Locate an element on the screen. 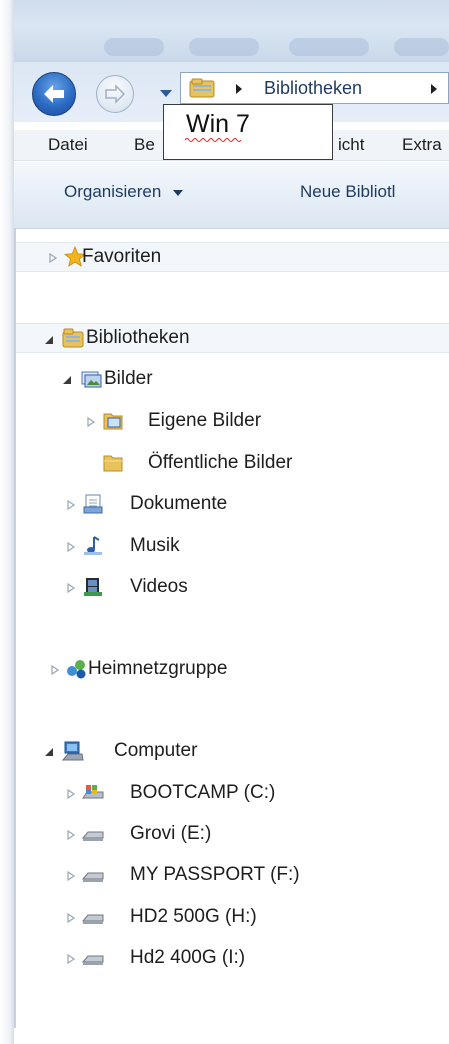 This screenshot has width=449, height=1044. tree-item-my-pictures: Eigene Bilder is located at coordinates (232, 422).